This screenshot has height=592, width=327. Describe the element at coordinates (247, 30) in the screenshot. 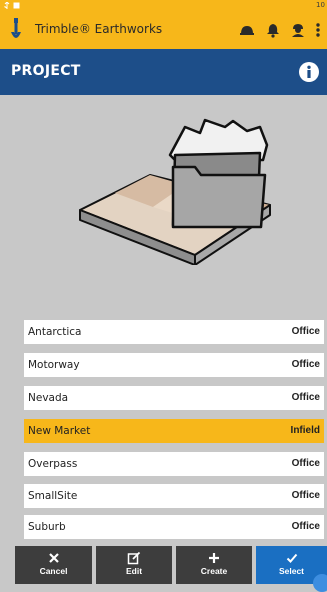

I see `helmet-icon` at that location.